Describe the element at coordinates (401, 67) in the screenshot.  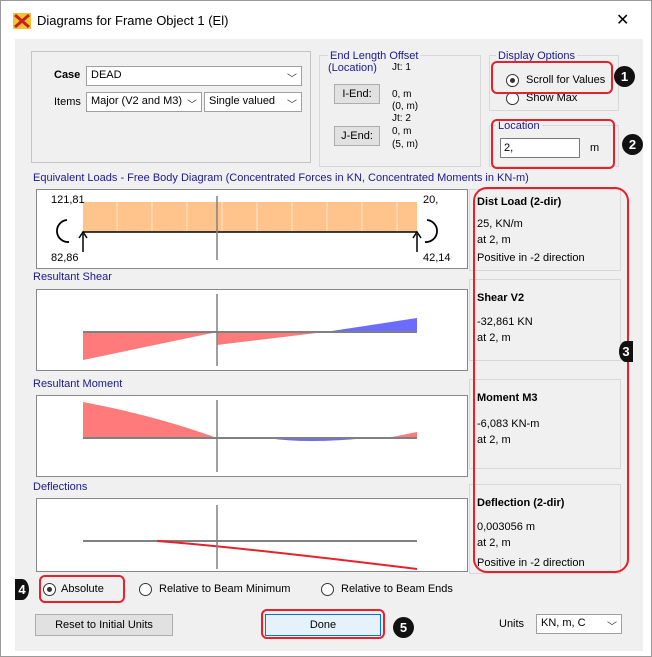
I see `jt1-label: Jt: 1` at that location.